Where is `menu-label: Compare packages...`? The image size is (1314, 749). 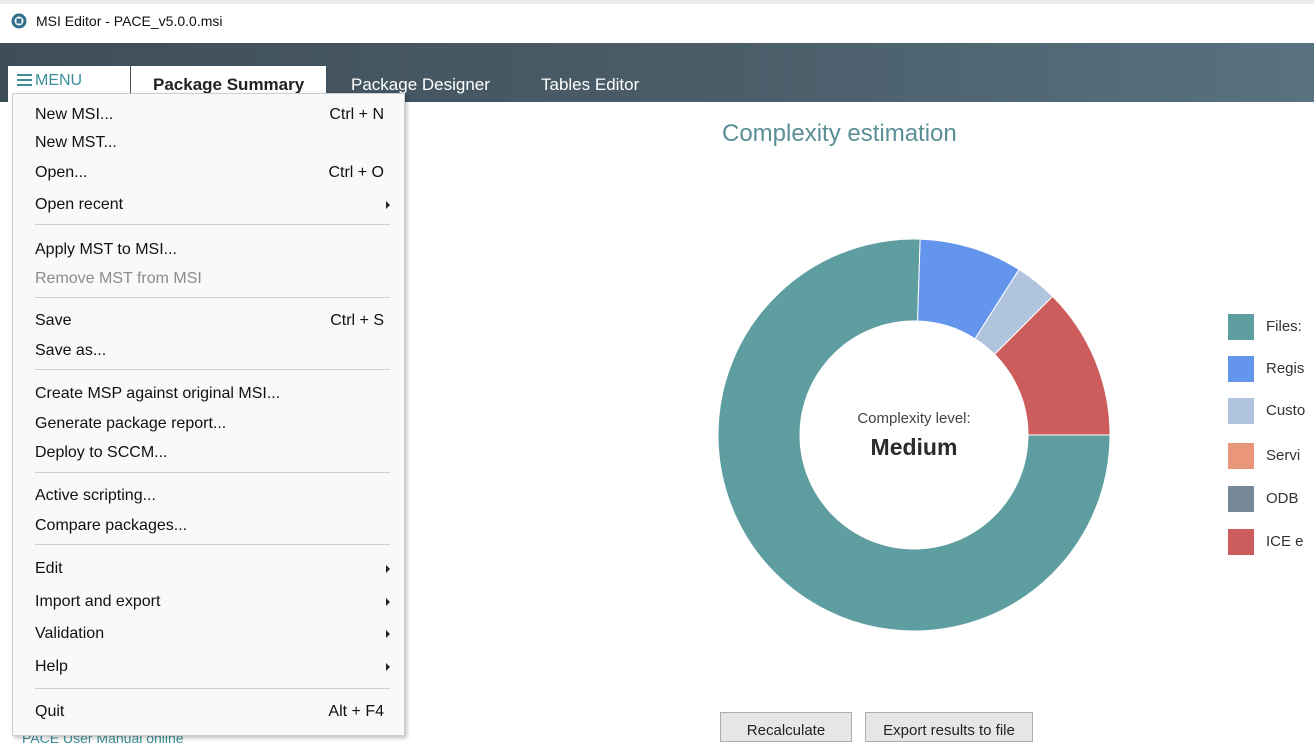
menu-label: Compare packages... is located at coordinates (111, 525).